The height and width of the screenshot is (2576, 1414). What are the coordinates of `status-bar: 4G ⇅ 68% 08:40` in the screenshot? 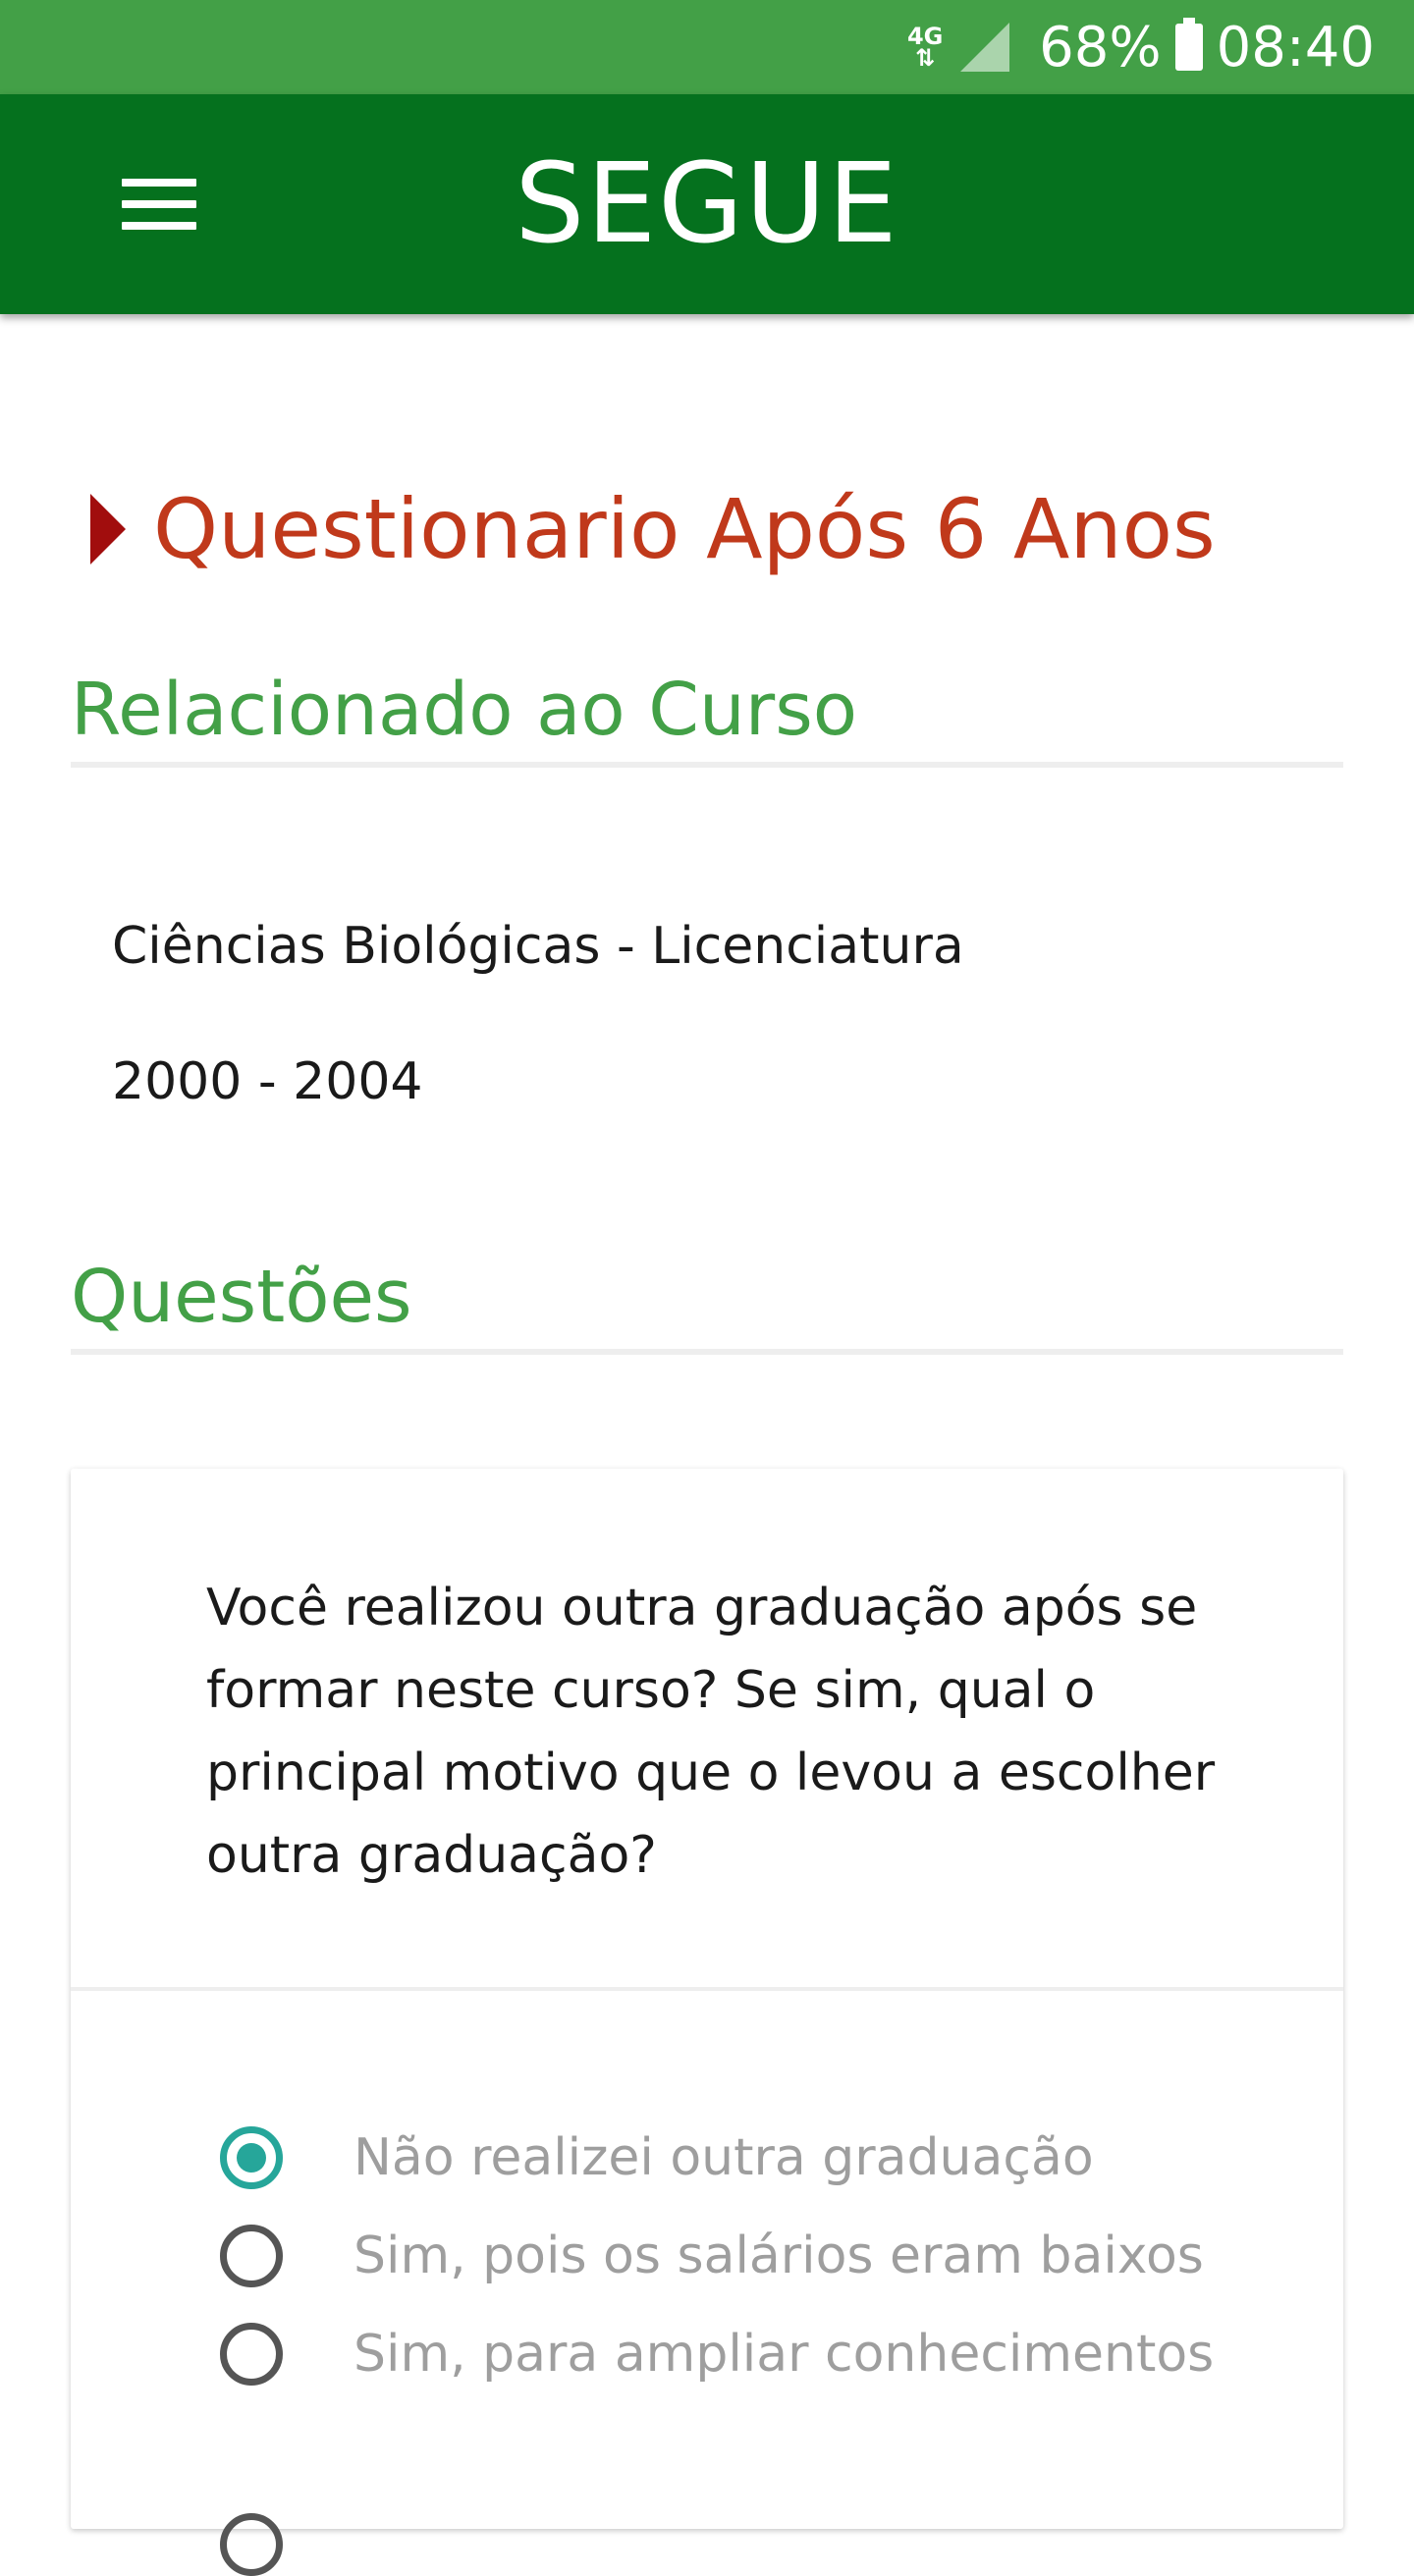 It's located at (707, 47).